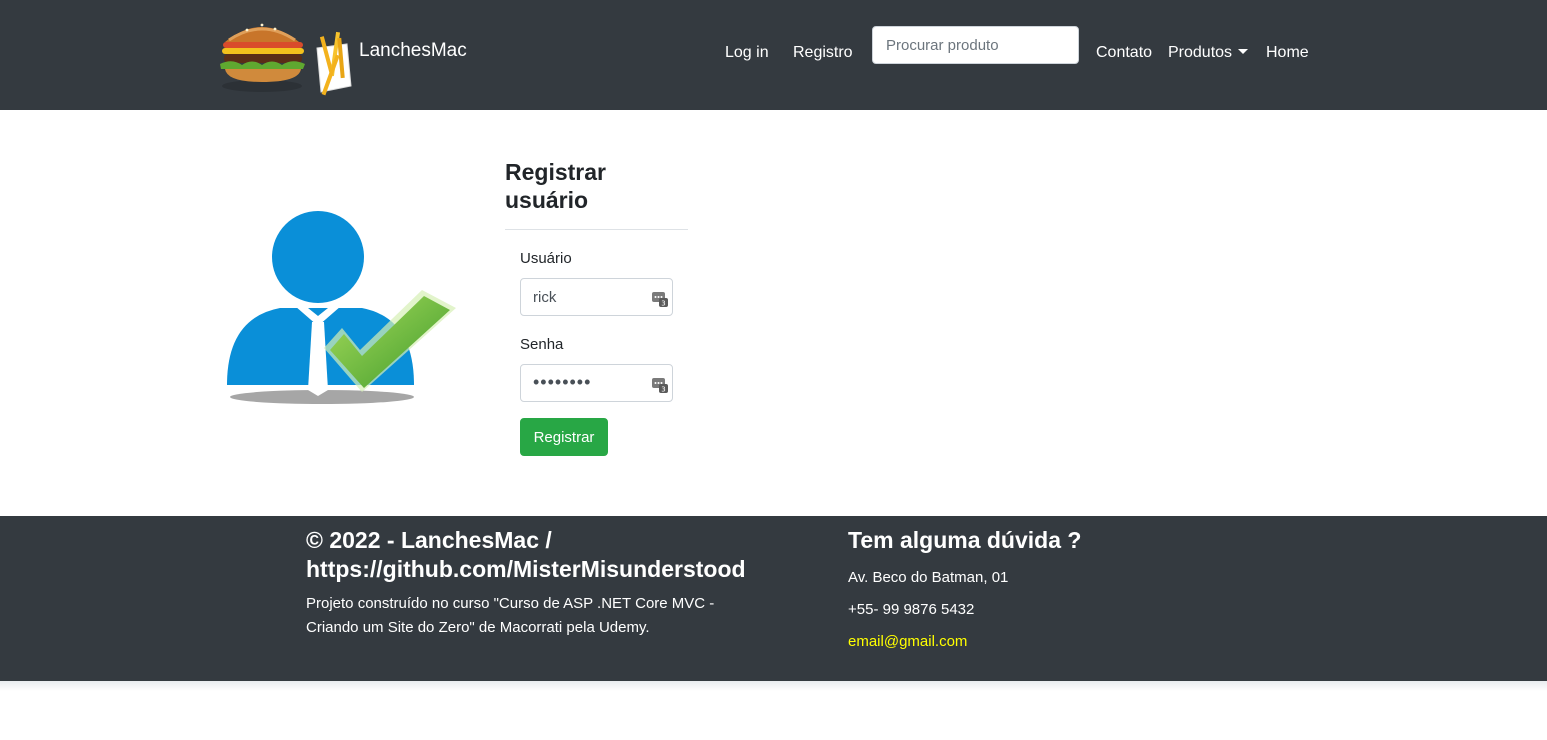  Describe the element at coordinates (545, 297) in the screenshot. I see `username-value: rick` at that location.